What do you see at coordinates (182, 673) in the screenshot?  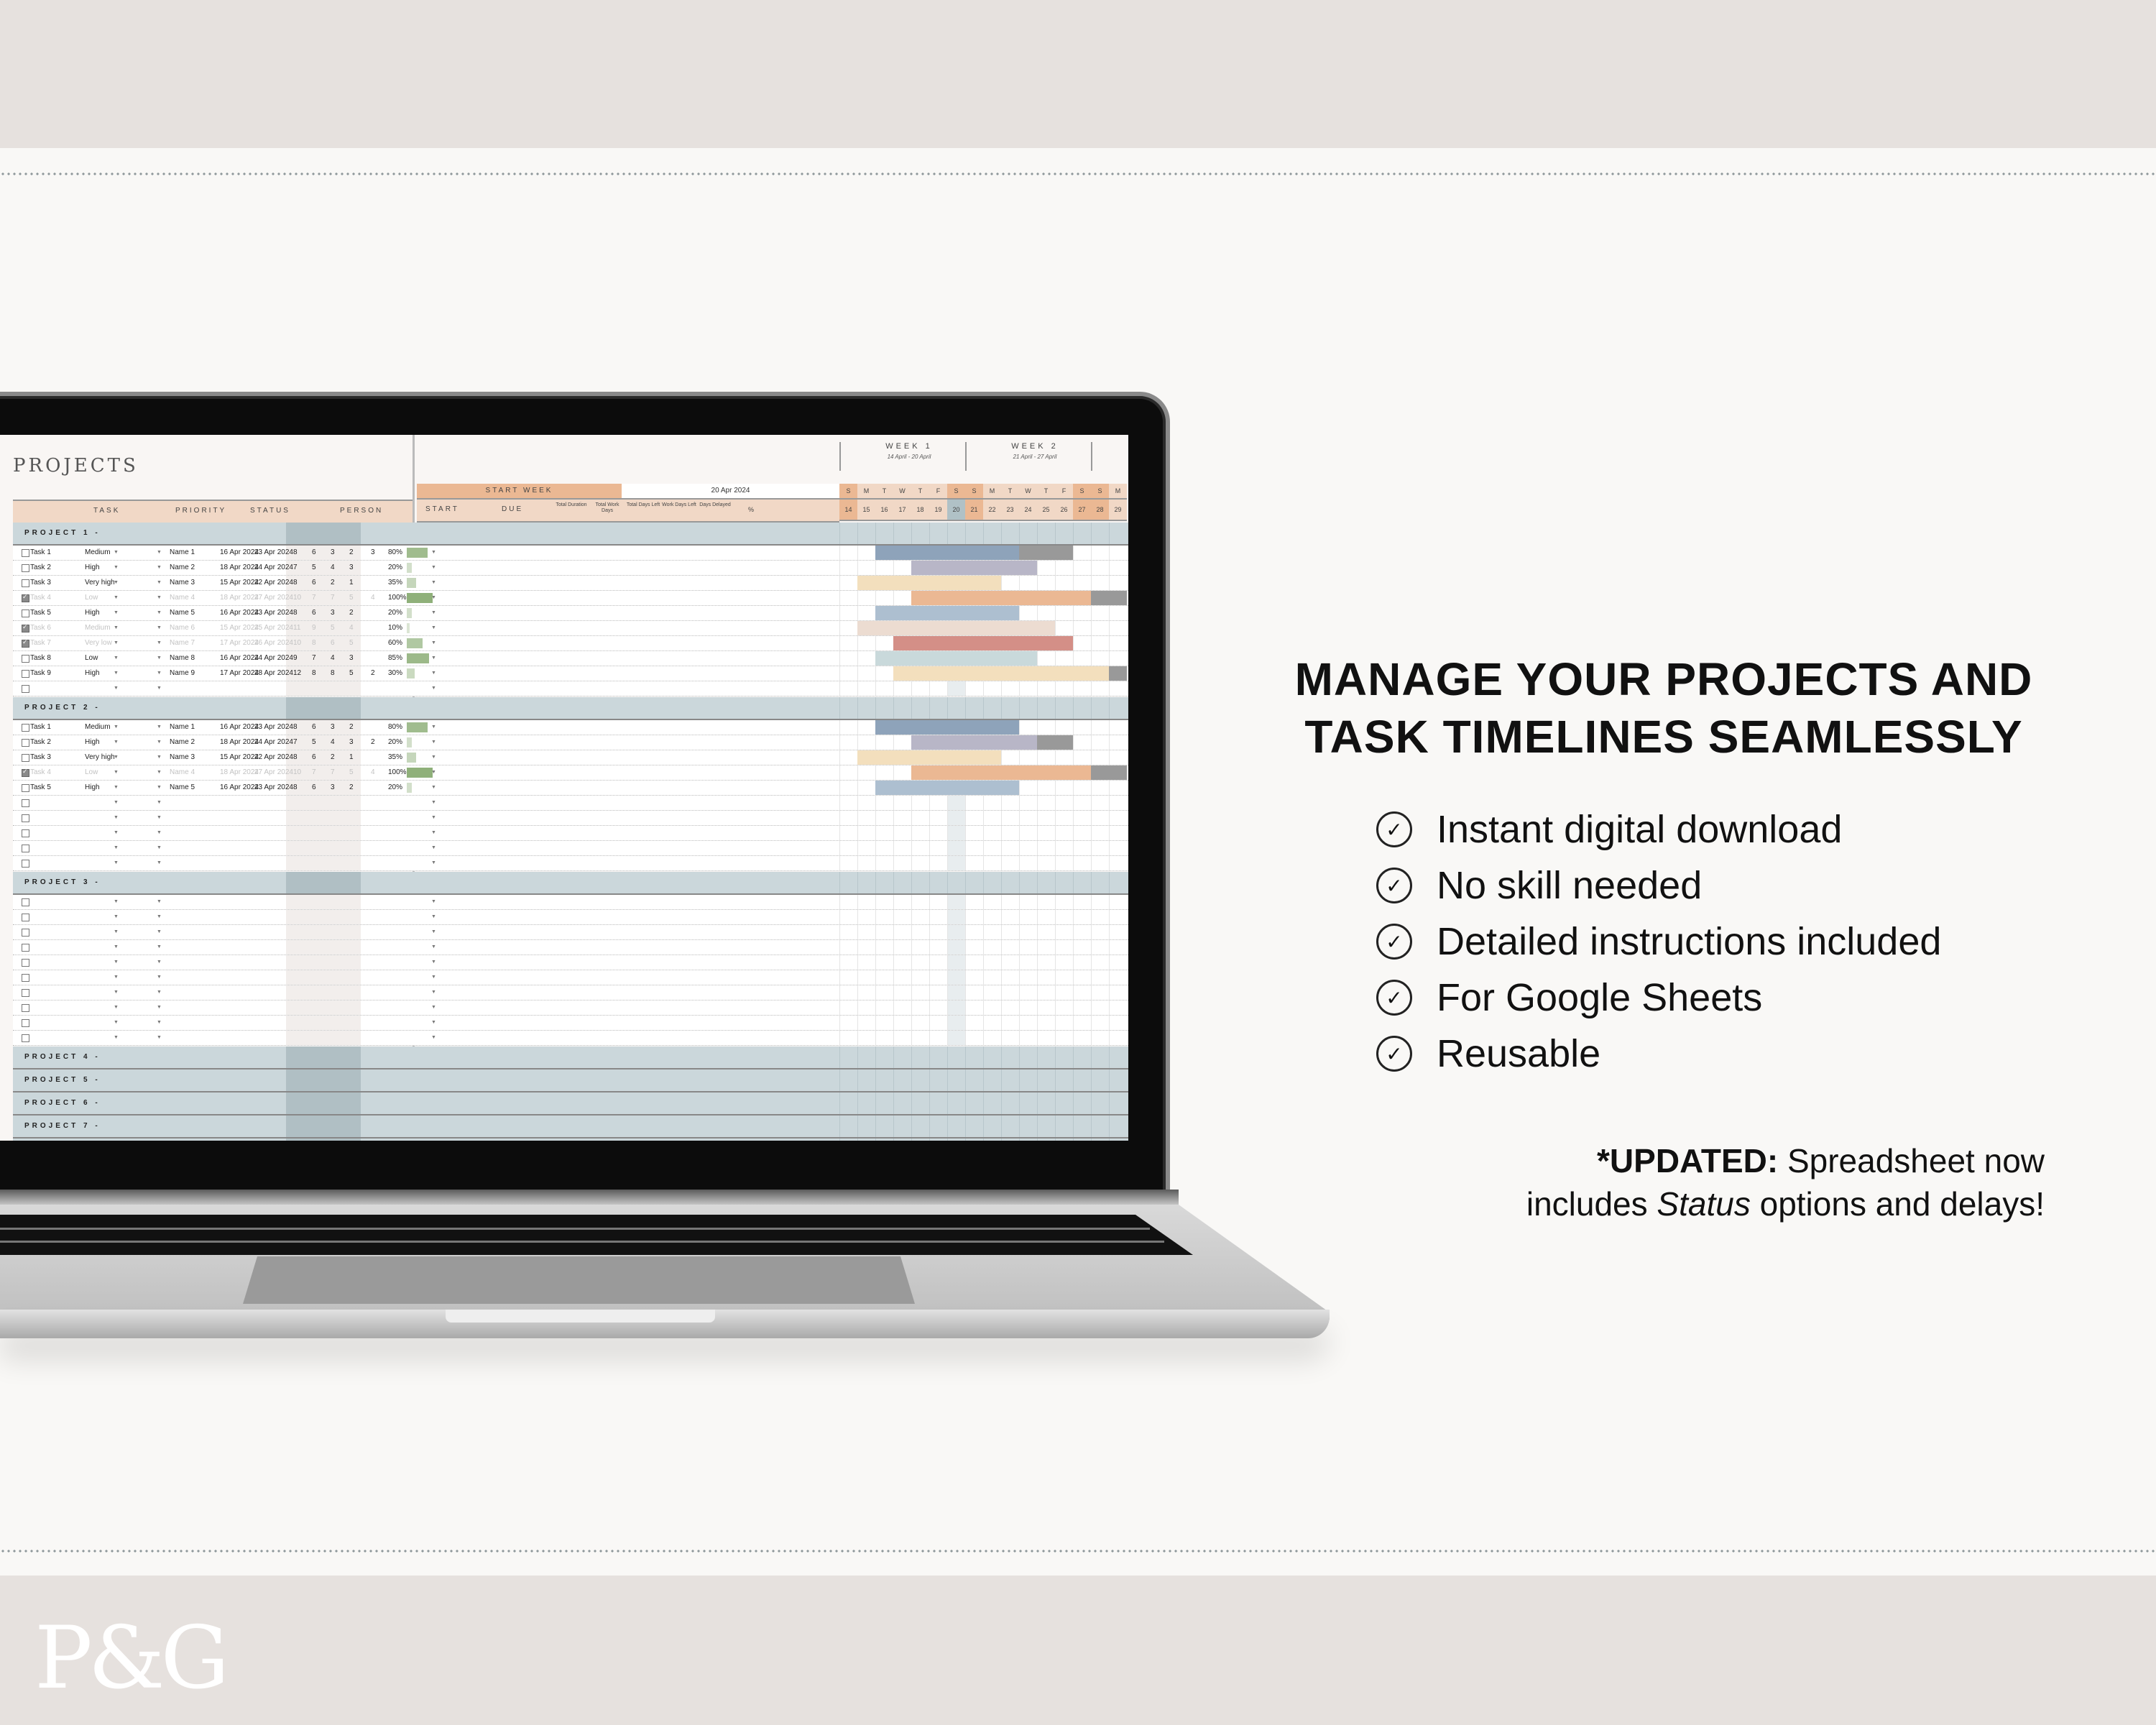 I see `person-name: Name 9` at bounding box center [182, 673].